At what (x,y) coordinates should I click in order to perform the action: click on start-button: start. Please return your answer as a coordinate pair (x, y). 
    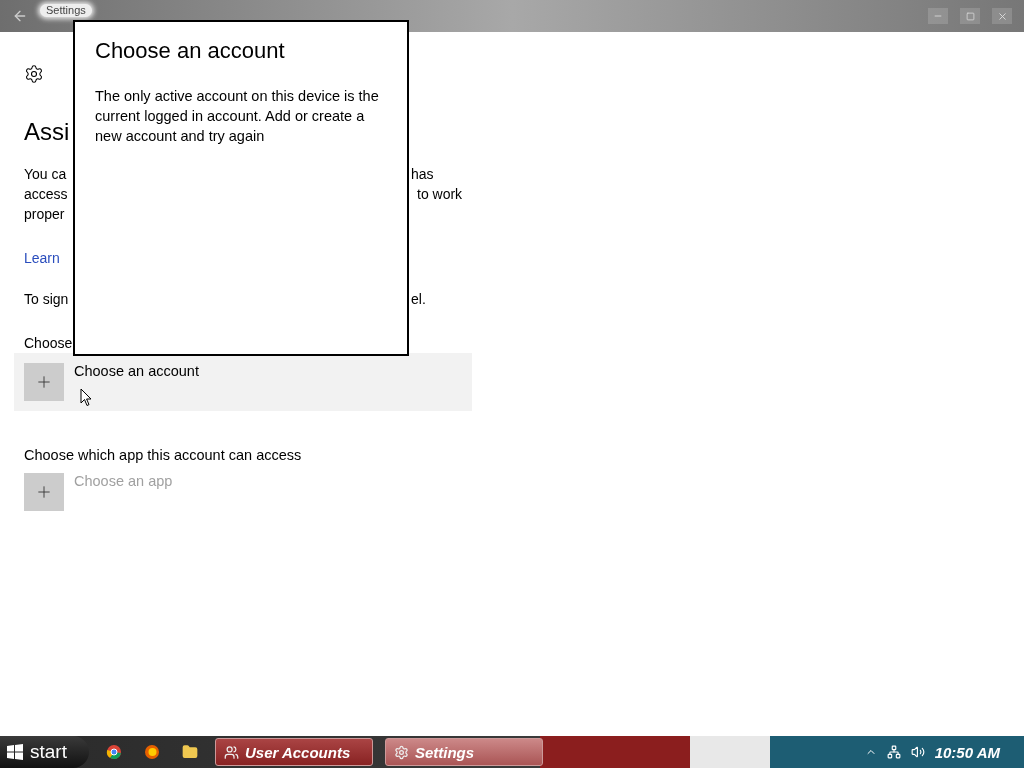
    Looking at the image, I should click on (44, 752).